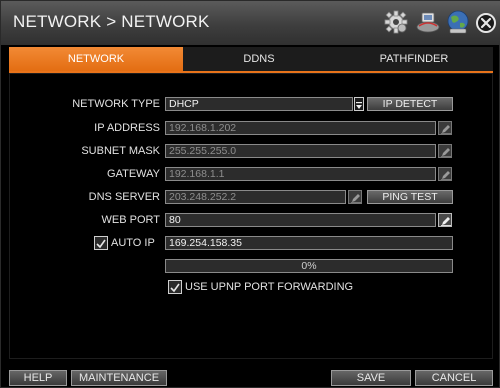 This screenshot has width=500, height=388. I want to click on save-button: SAVE, so click(371, 378).